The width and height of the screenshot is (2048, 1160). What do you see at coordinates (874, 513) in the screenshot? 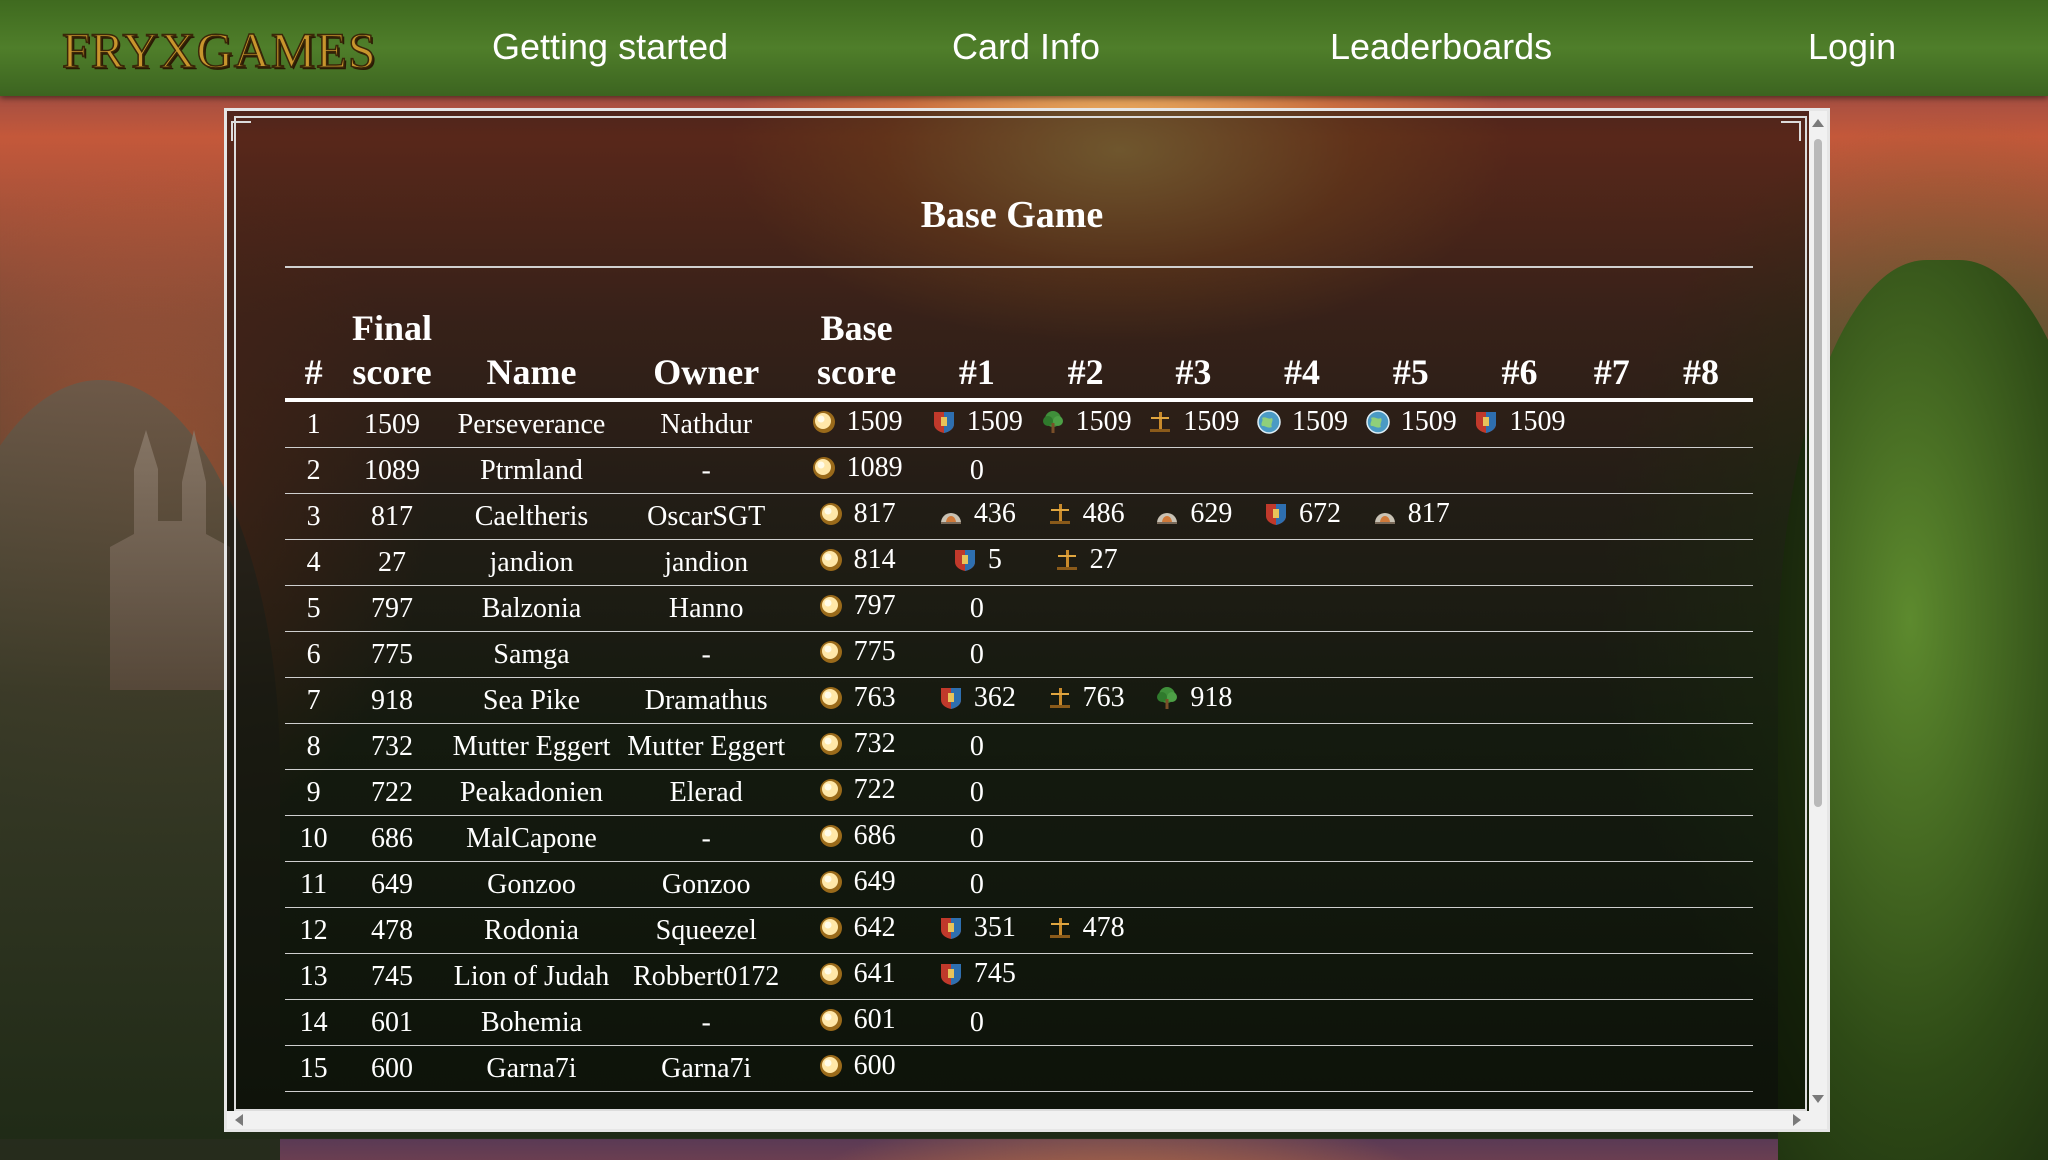
I see `base-score-value: 817` at bounding box center [874, 513].